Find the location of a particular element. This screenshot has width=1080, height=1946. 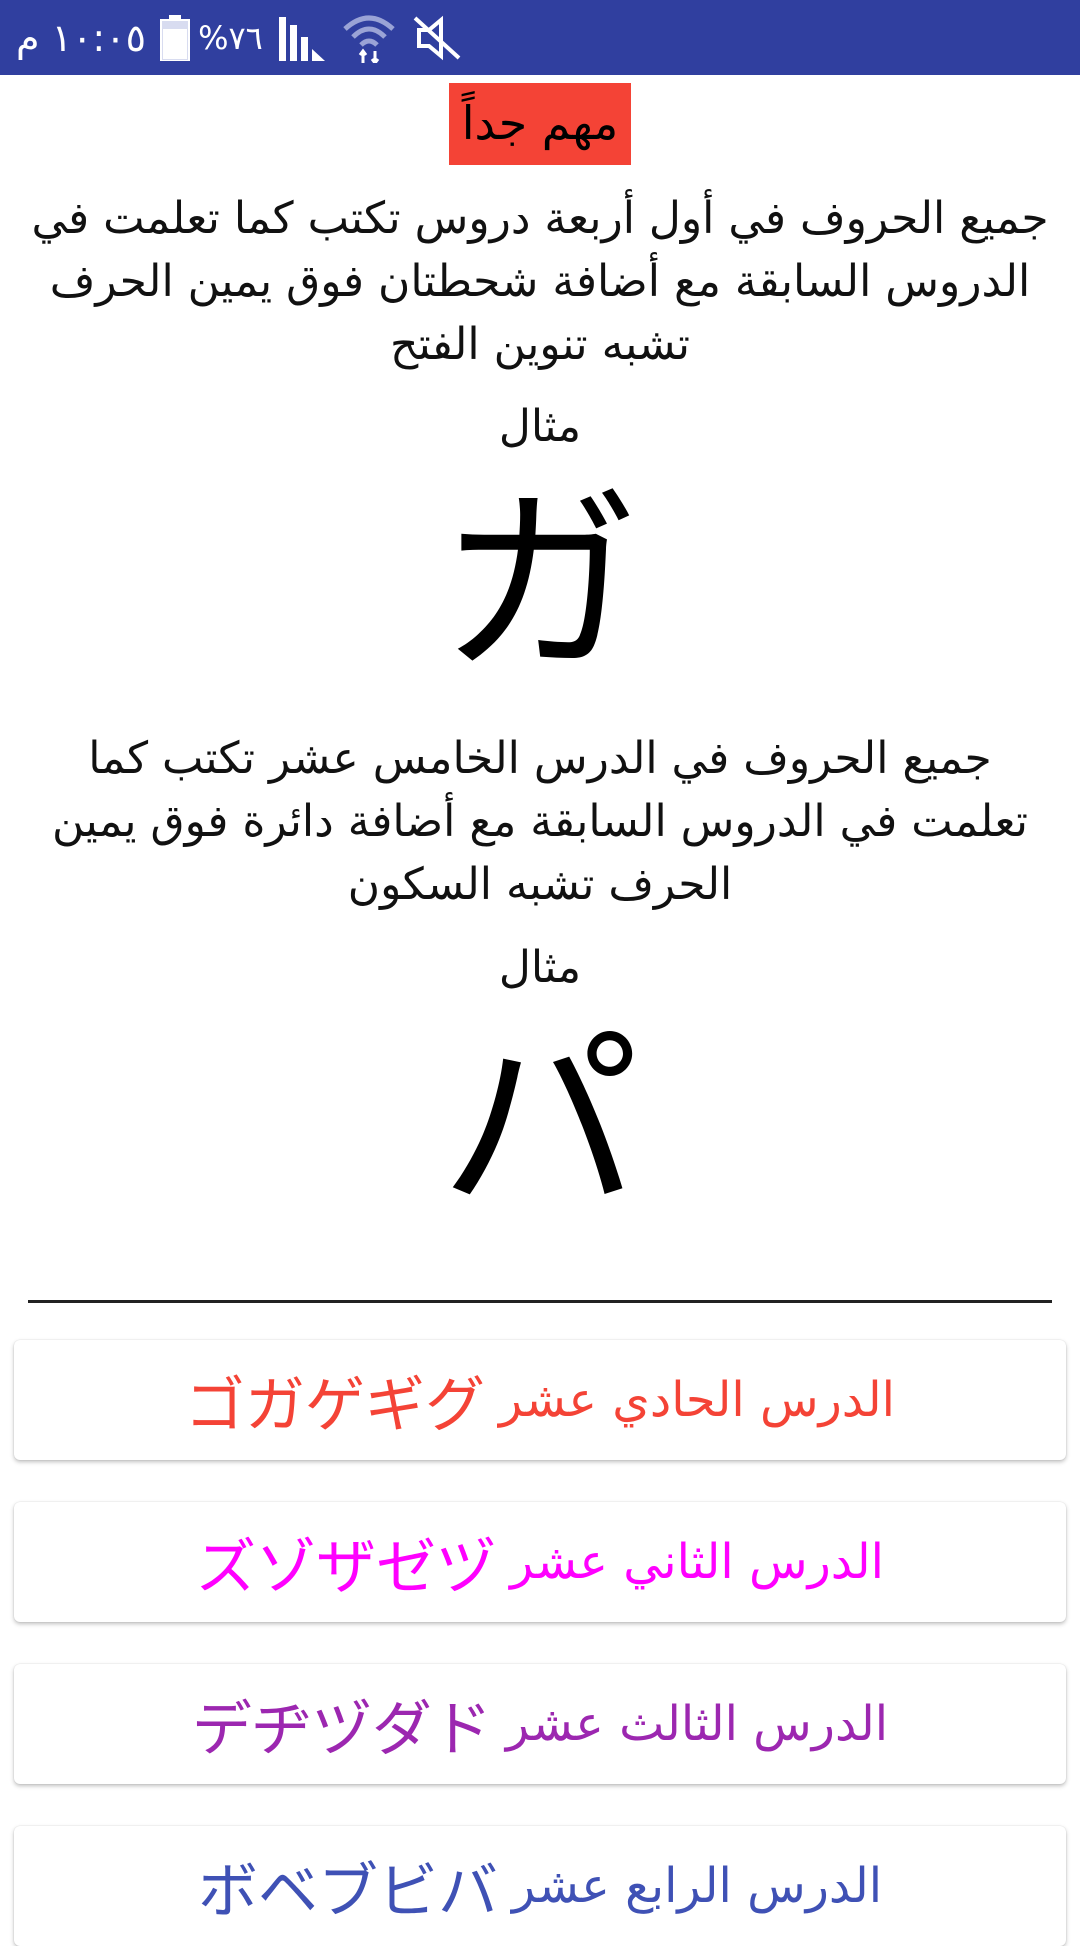

status-time: ١٠:٠٥ م is located at coordinates (81, 37).